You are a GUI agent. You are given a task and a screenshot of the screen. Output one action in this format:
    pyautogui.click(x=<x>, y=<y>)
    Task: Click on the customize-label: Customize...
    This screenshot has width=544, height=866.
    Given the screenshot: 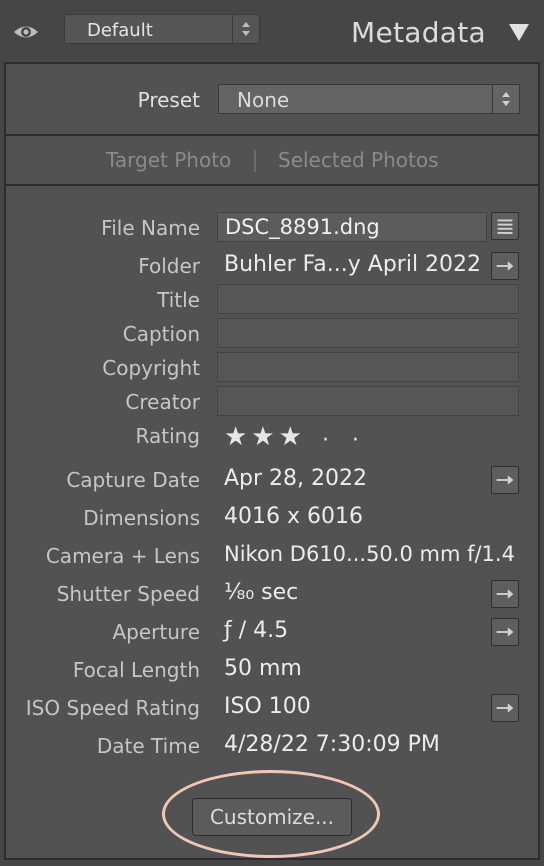 What is the action you would take?
    pyautogui.click(x=272, y=817)
    